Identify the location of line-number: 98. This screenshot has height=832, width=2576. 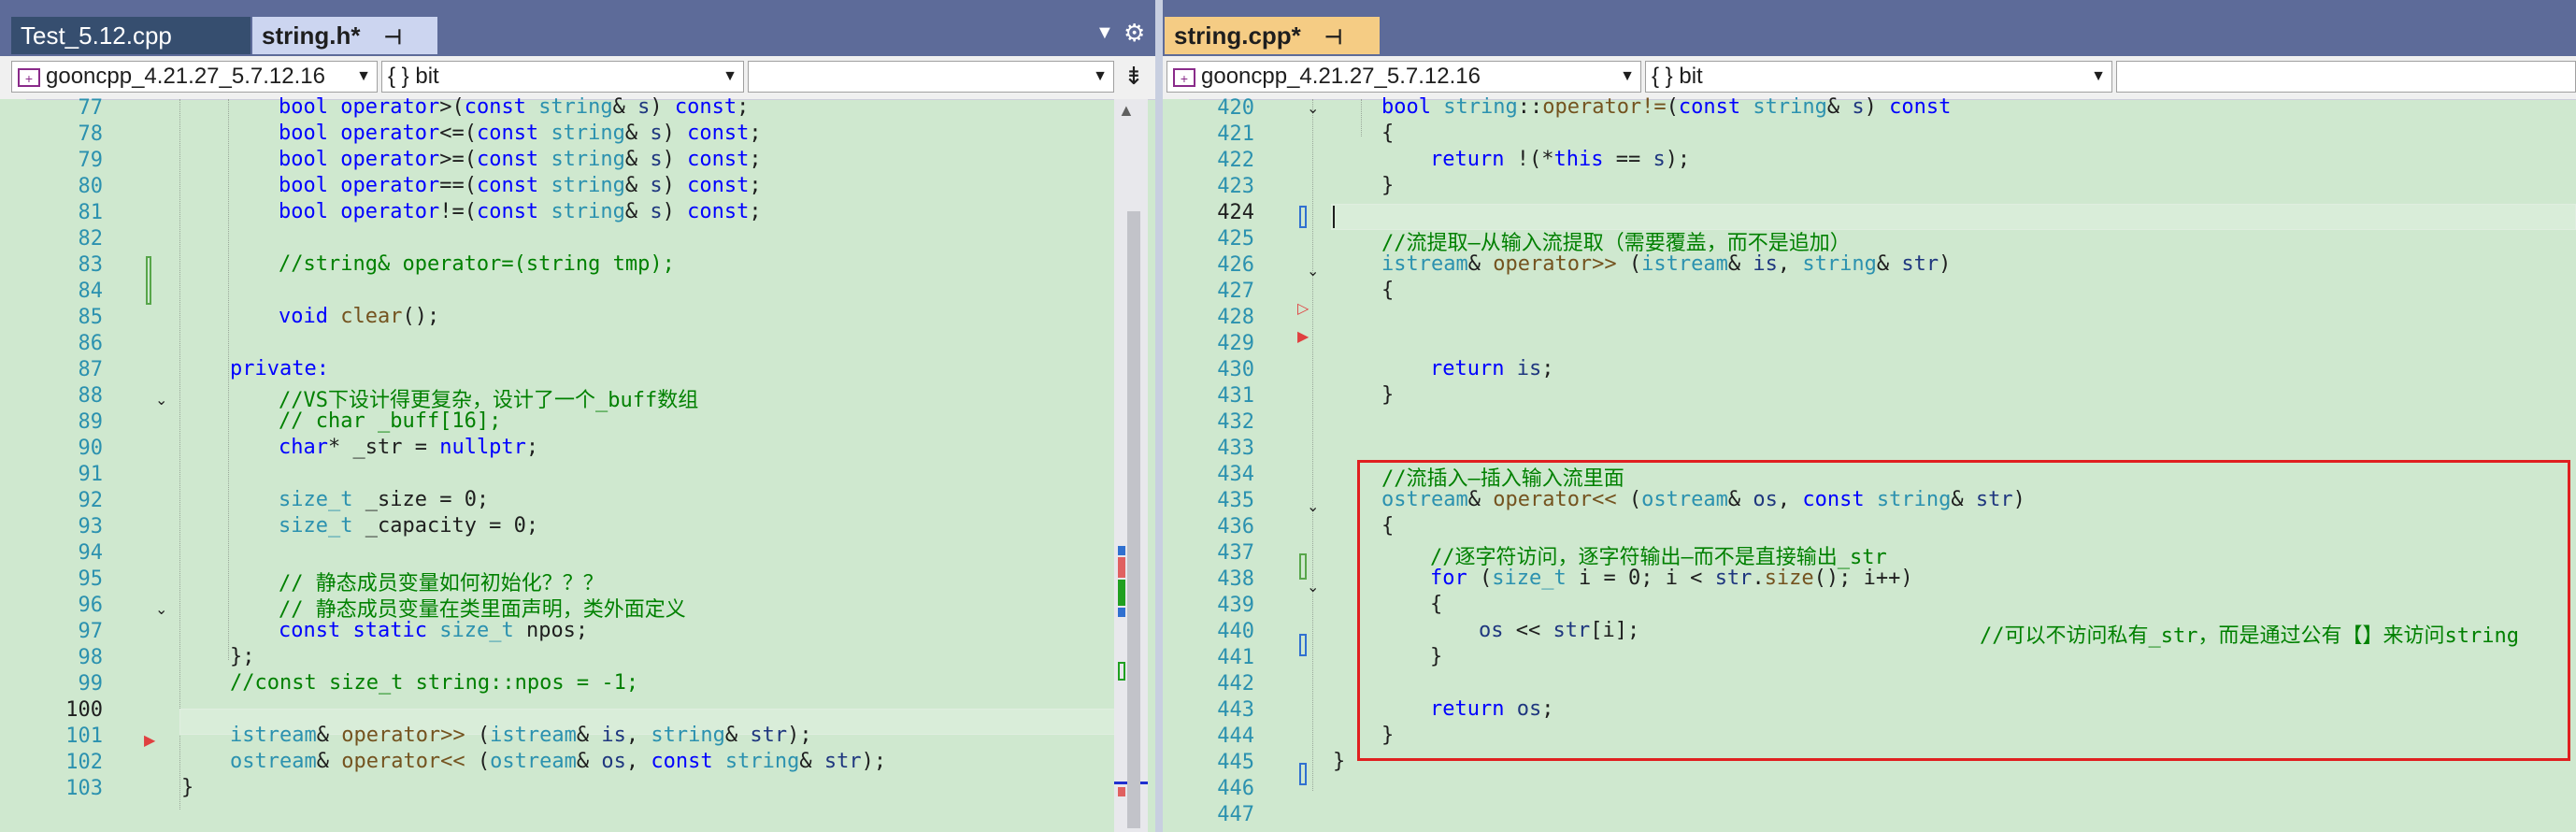
(91, 657).